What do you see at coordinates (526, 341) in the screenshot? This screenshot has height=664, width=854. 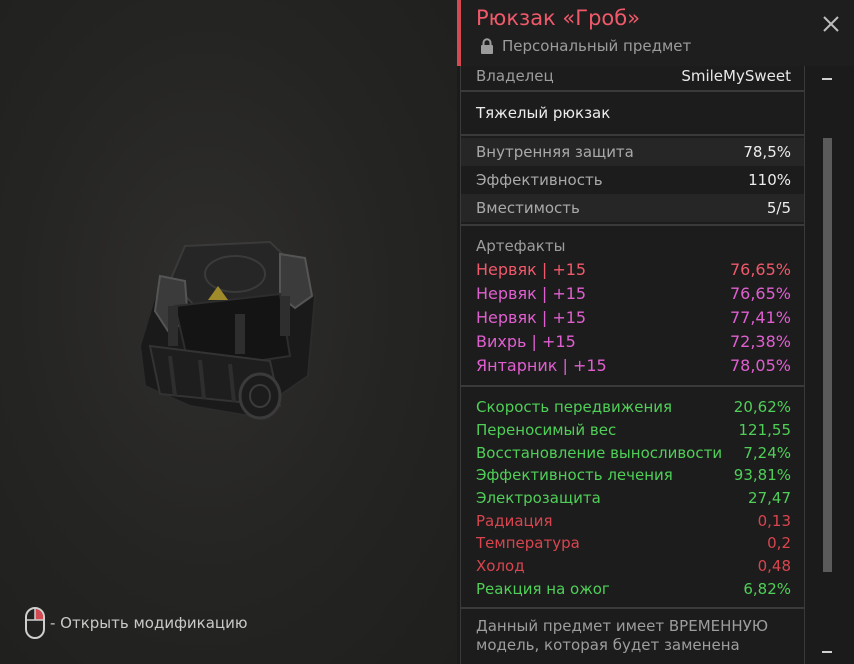 I see `artifact-label: Вихрь | +15` at bounding box center [526, 341].